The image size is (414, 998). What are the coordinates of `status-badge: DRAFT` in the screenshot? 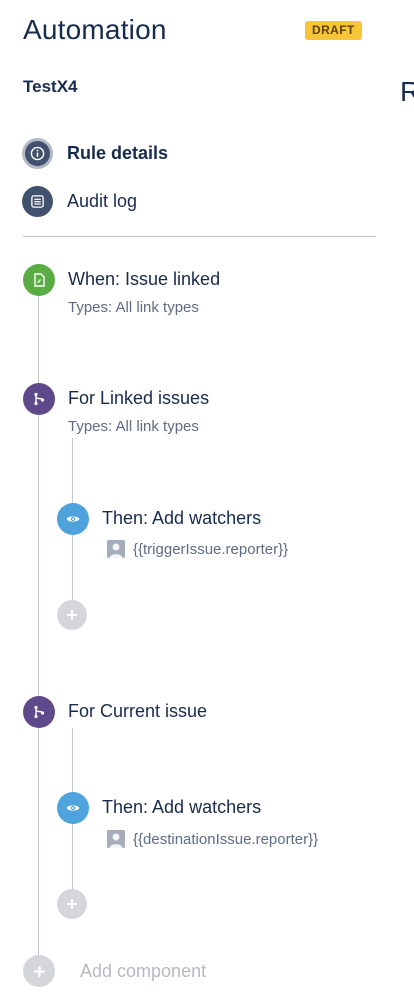 It's located at (333, 30).